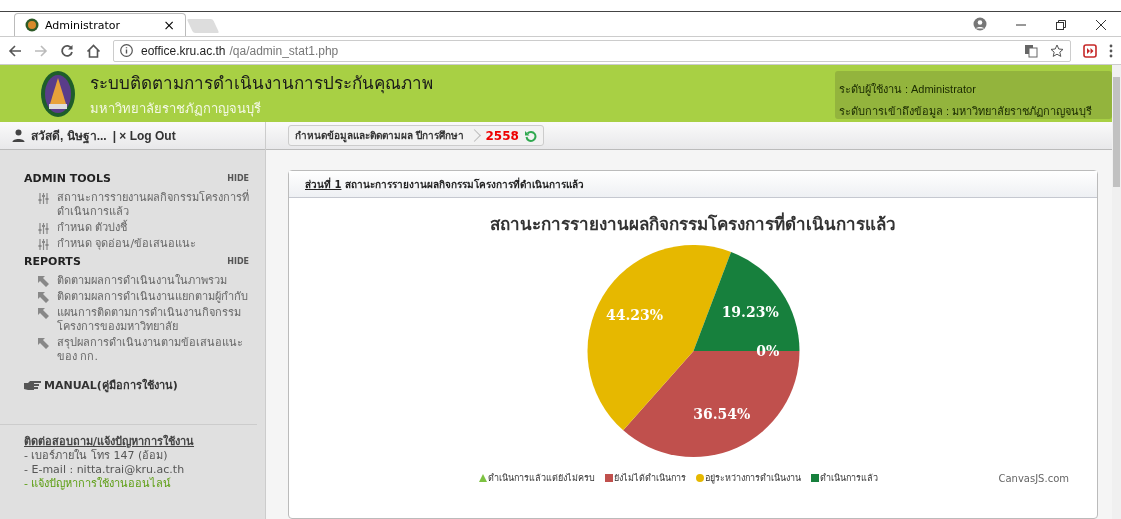 This screenshot has height=519, width=1121. I want to click on legend-label: อยู่ระหว่างการดำเนินงาน, so click(753, 478).